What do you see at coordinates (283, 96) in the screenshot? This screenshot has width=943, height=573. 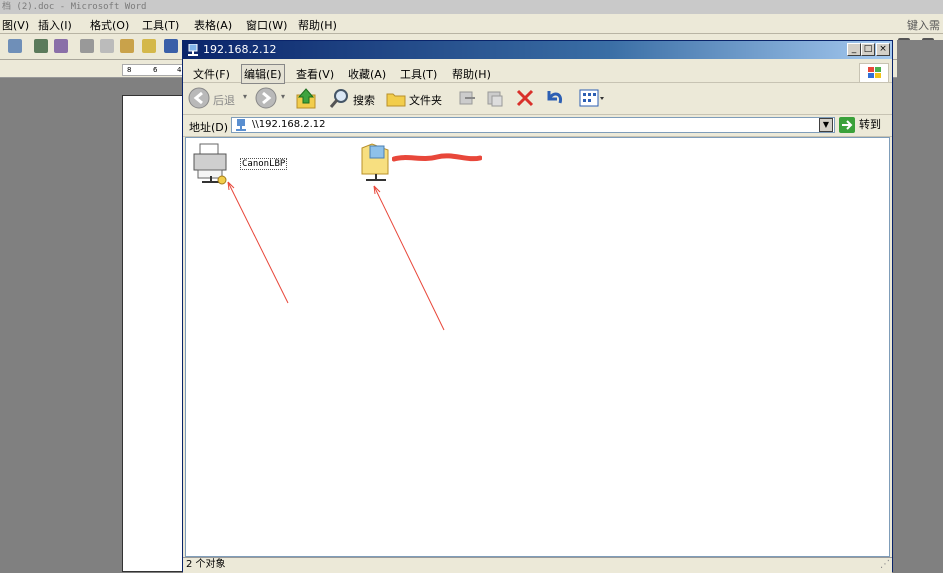 I see `forward-dropdown-icon: ▾` at bounding box center [283, 96].